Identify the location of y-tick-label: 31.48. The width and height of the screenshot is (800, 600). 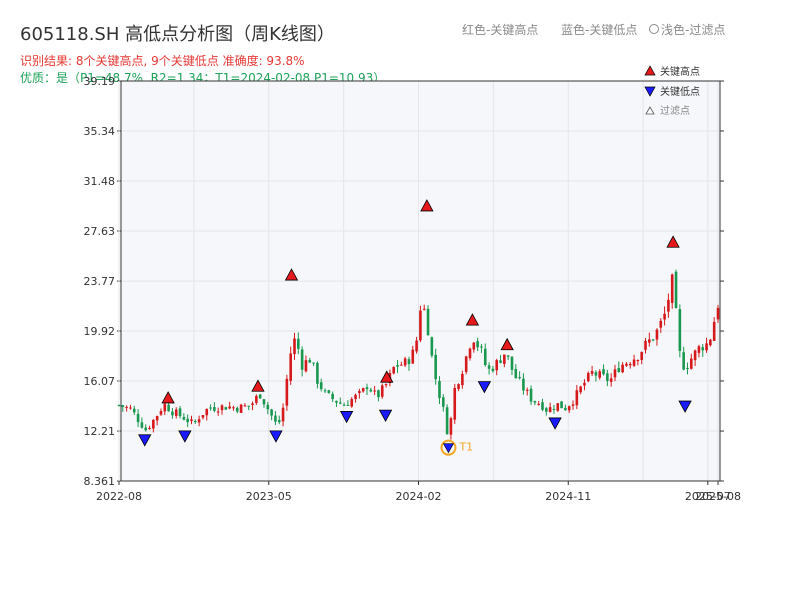
(100, 181).